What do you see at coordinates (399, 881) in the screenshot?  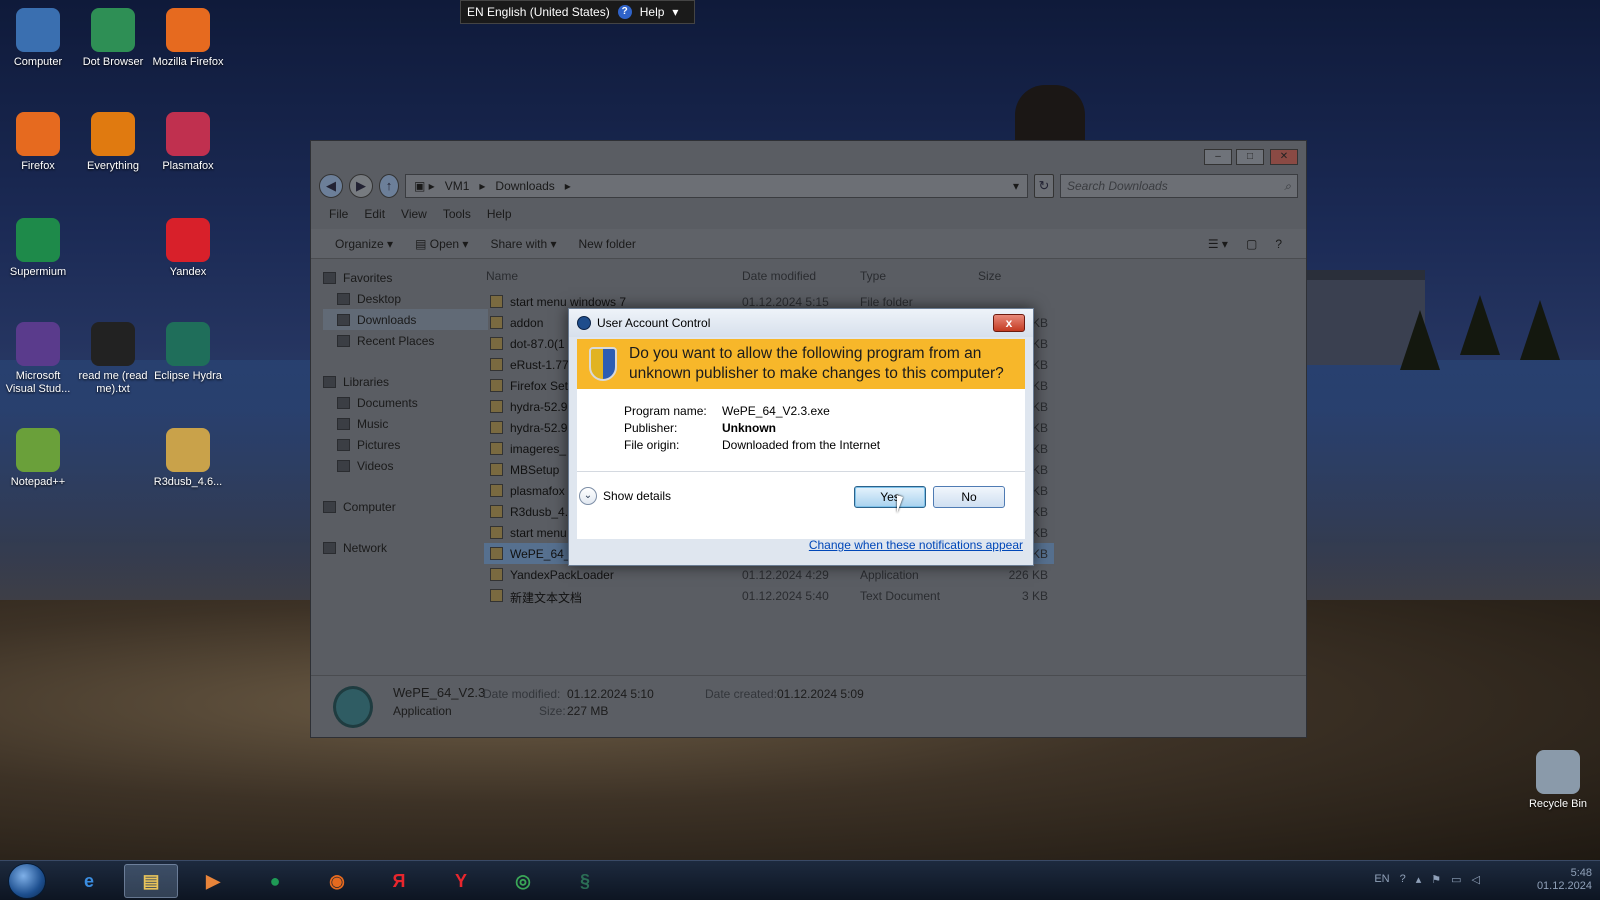 I see `taskbar-yandex-browser-icon: Я` at bounding box center [399, 881].